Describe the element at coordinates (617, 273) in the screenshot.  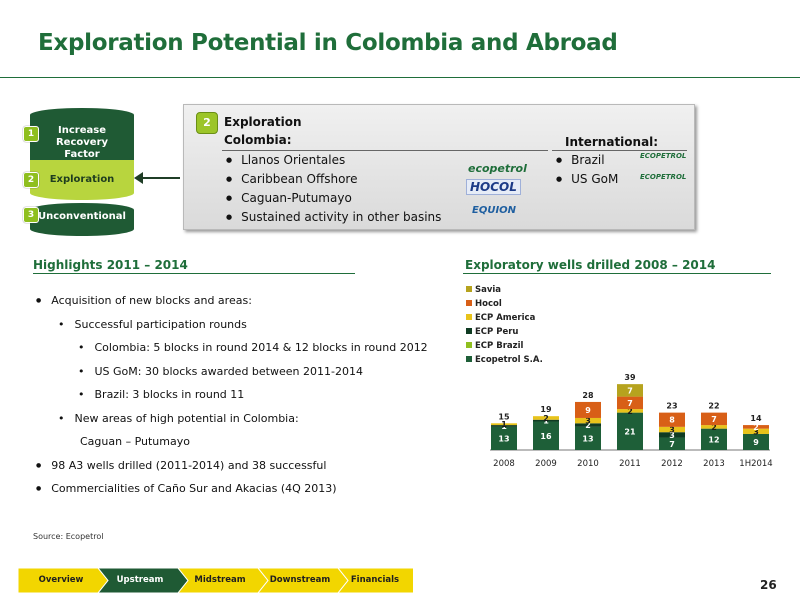
I see `chart-title-rule` at that location.